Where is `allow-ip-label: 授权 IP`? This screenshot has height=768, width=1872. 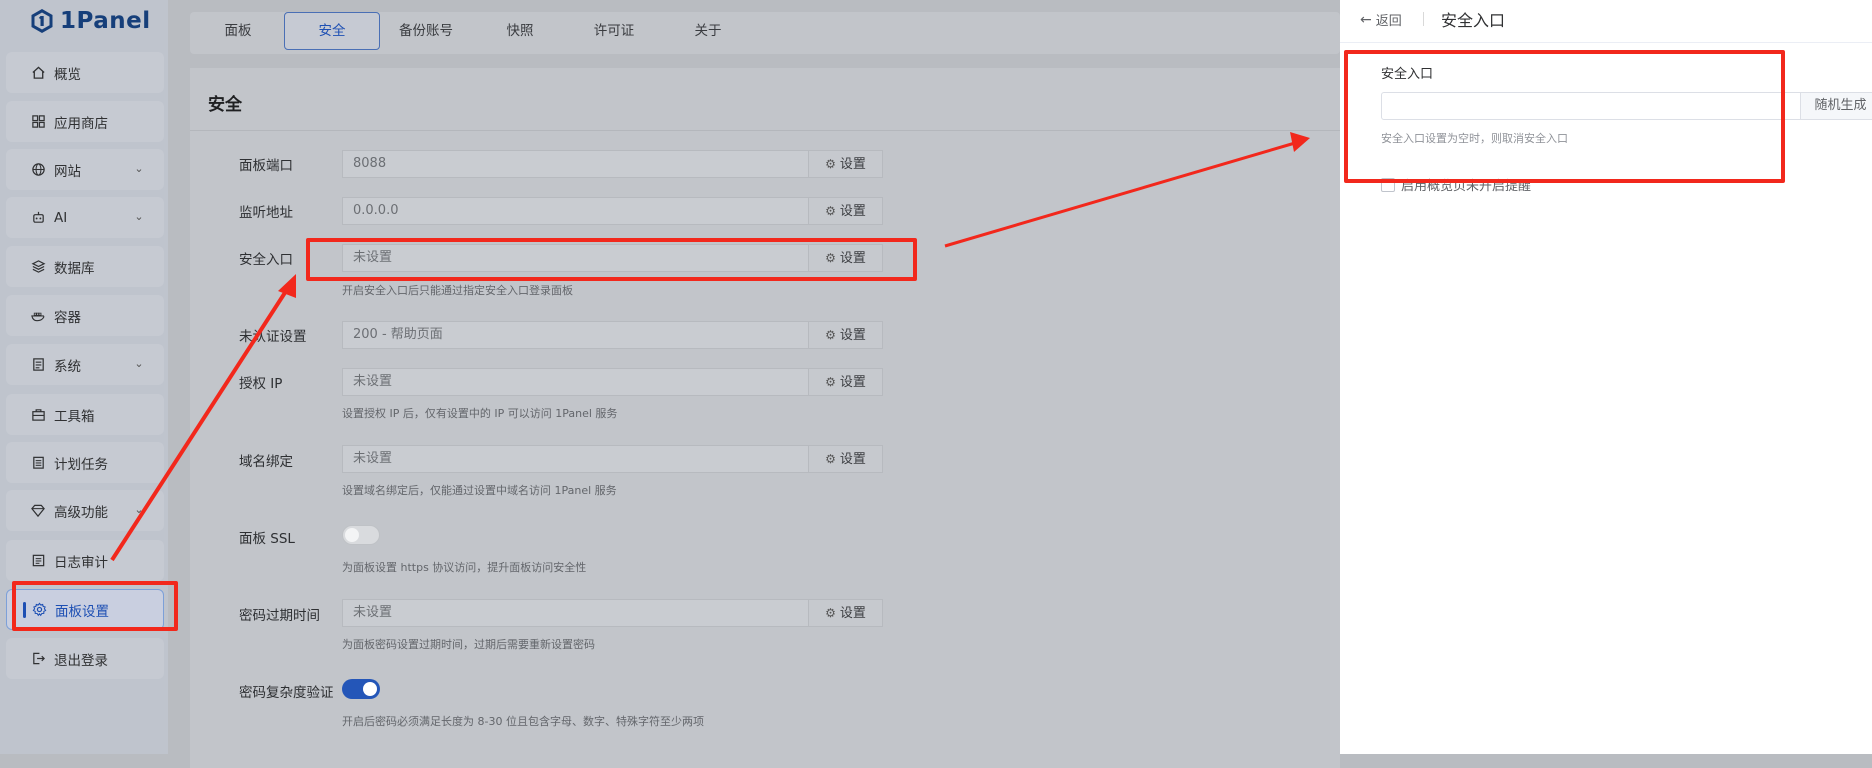 allow-ip-label: 授权 IP is located at coordinates (261, 384).